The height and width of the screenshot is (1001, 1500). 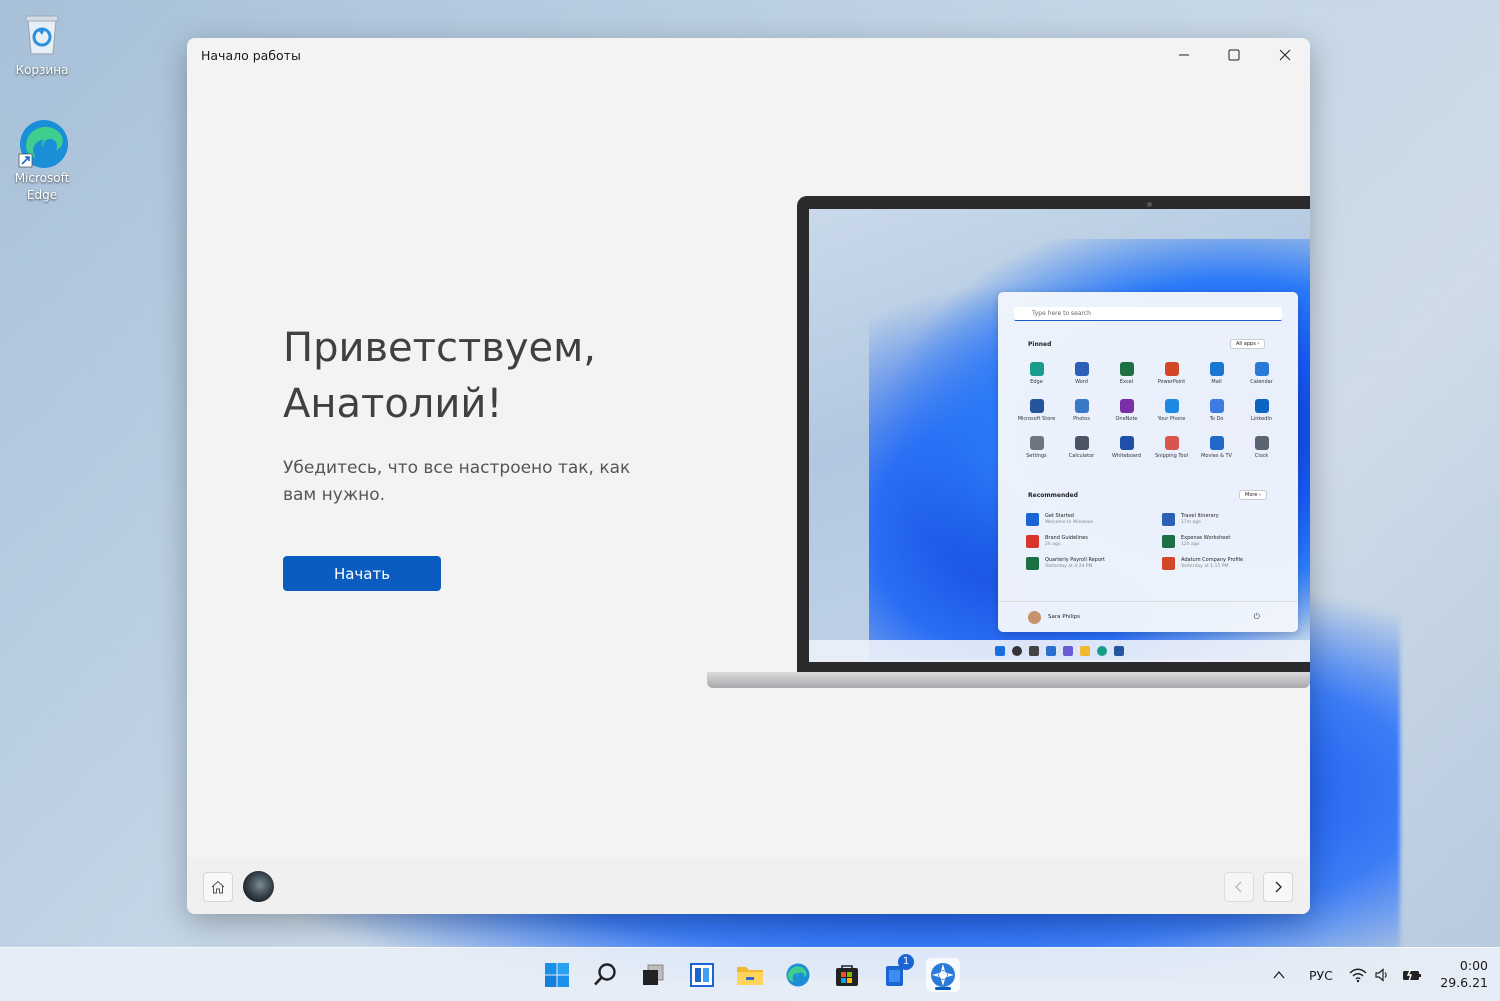 What do you see at coordinates (1239, 887) in the screenshot?
I see `back-button` at bounding box center [1239, 887].